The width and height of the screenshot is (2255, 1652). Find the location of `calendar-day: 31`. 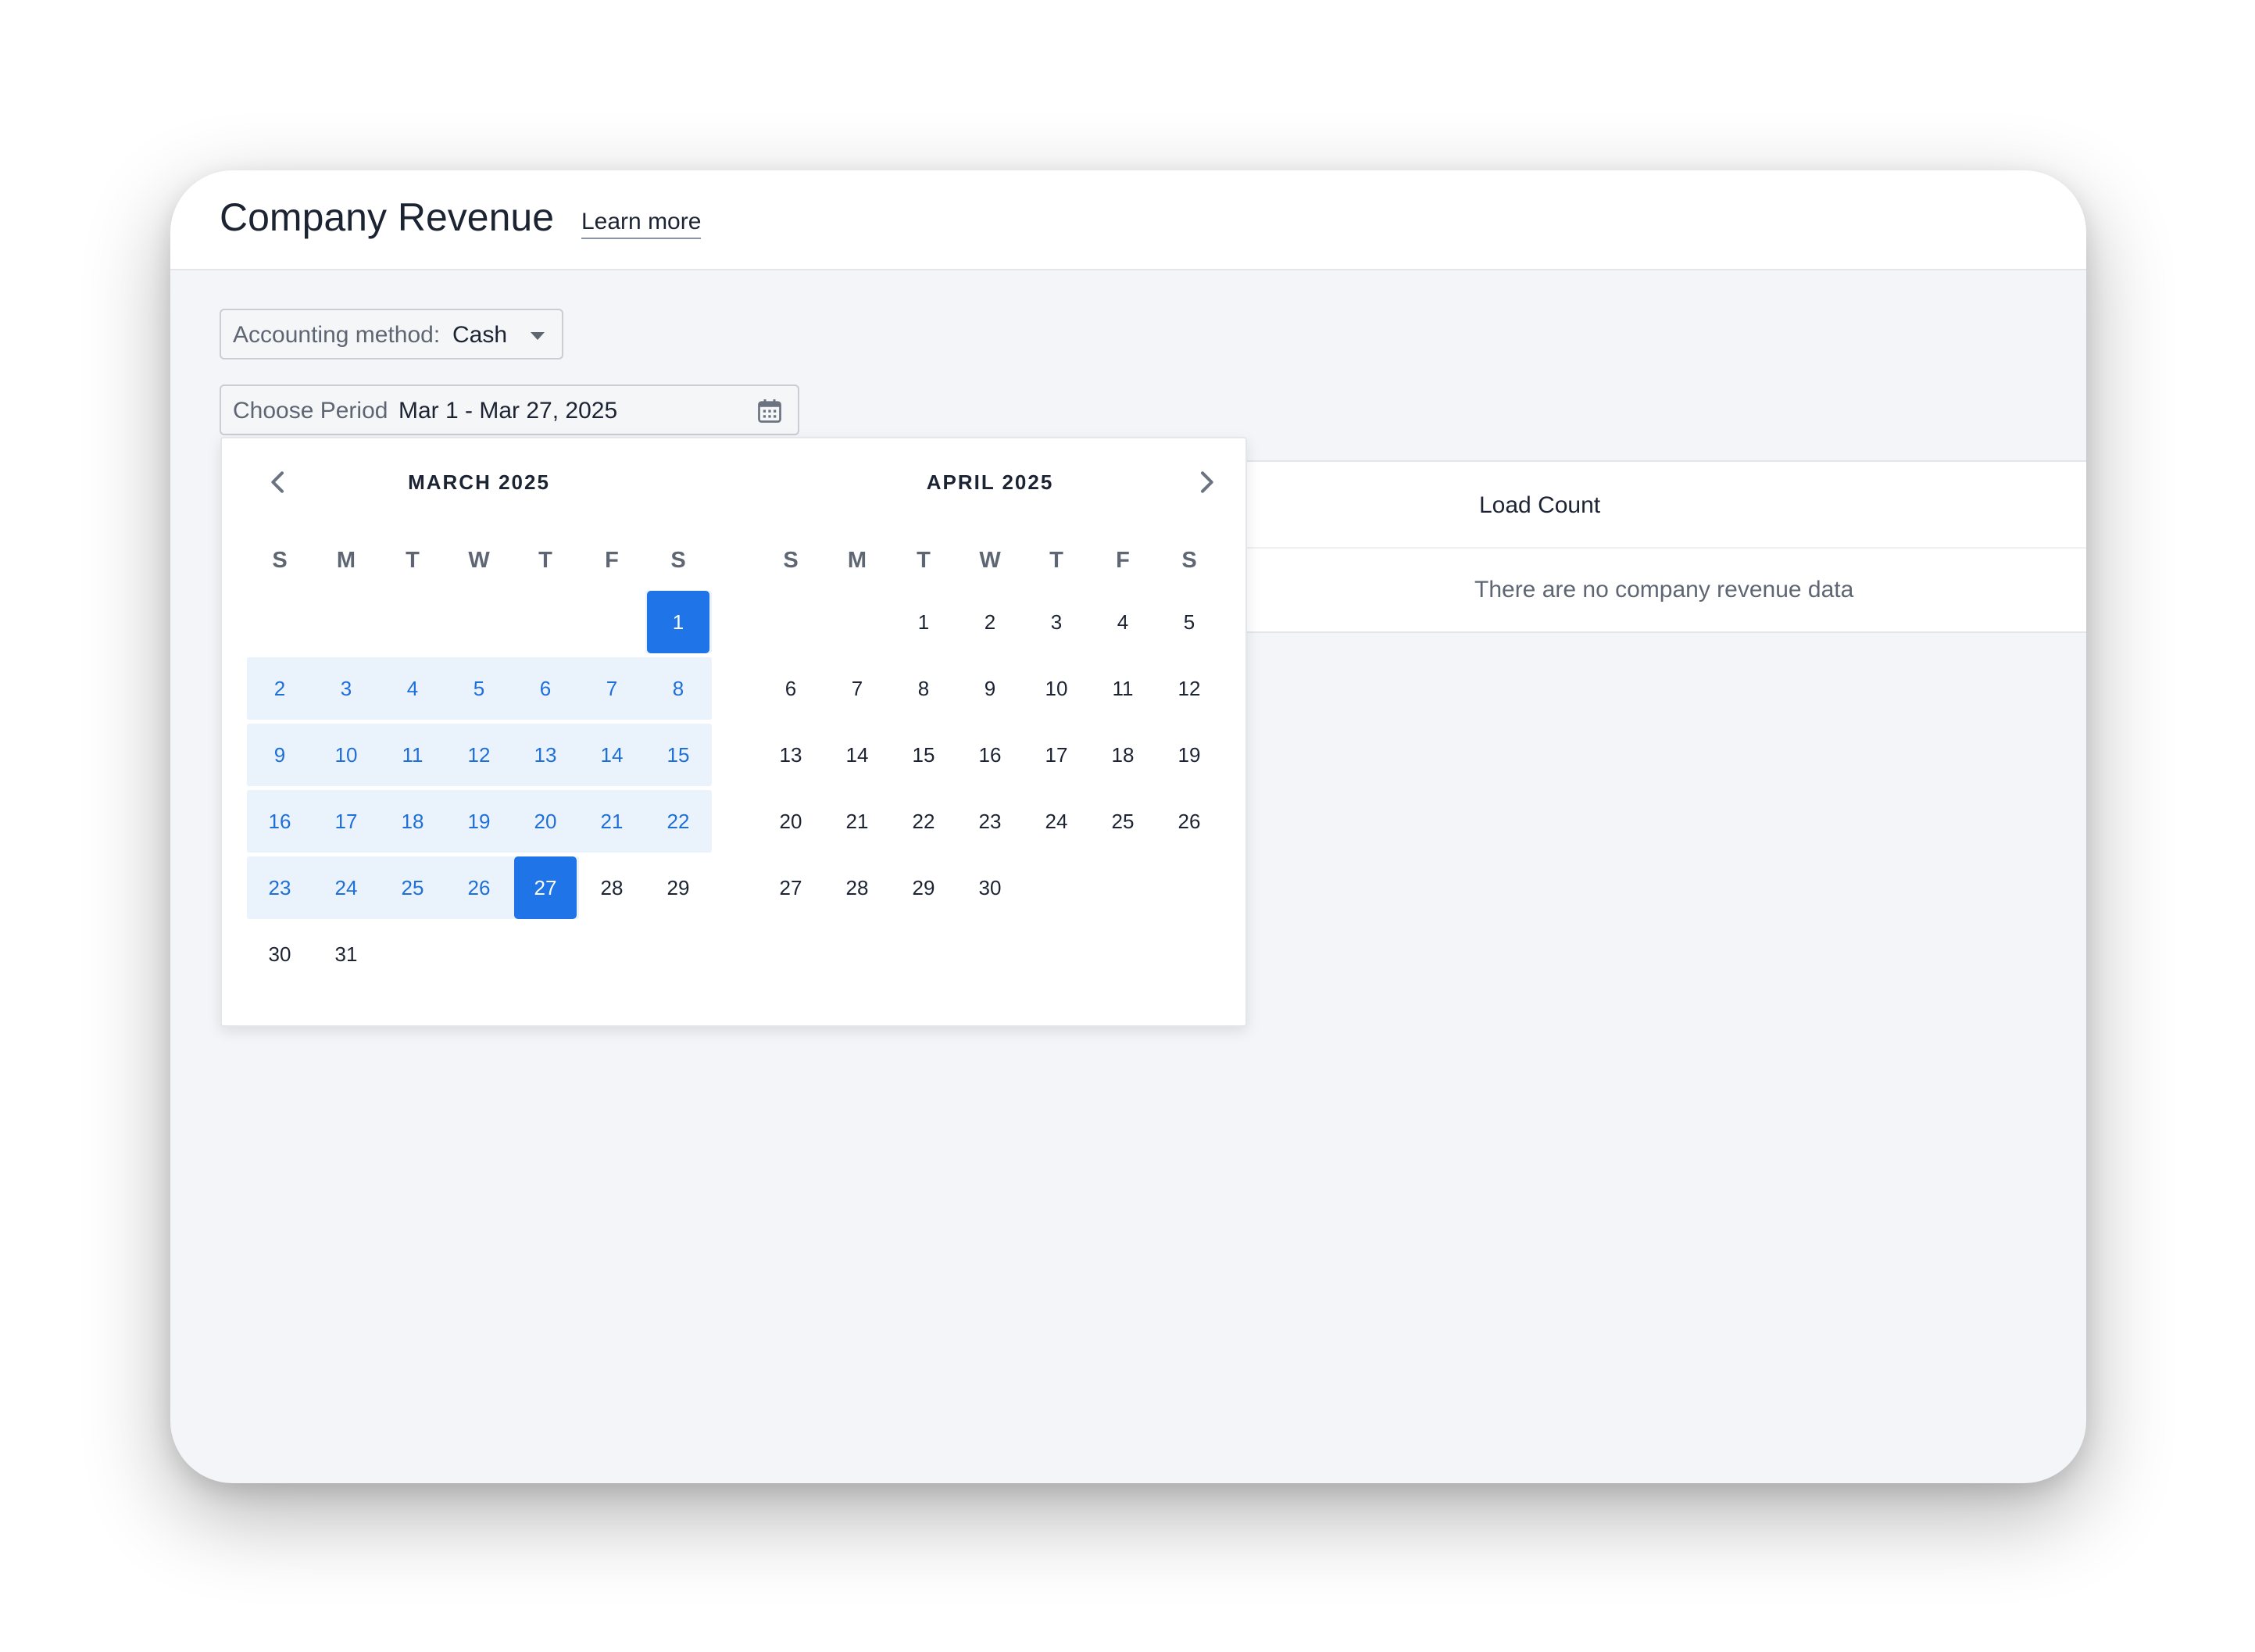

calendar-day: 31 is located at coordinates (346, 954).